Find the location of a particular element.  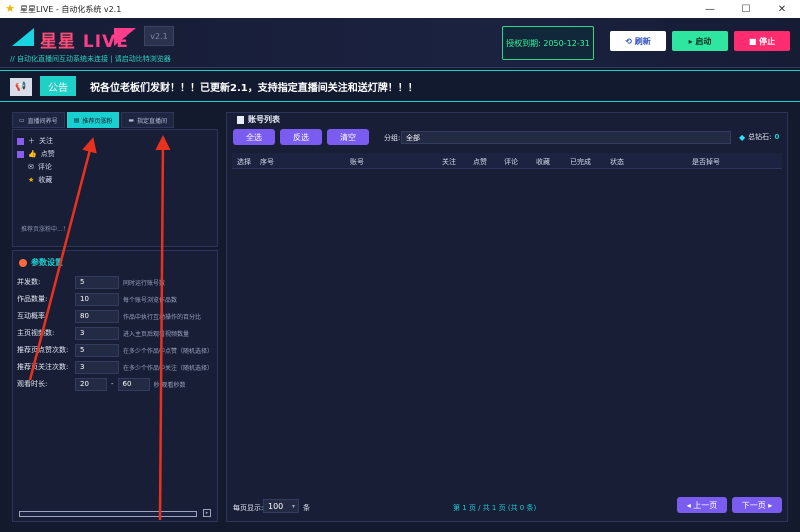

param-desc: 秒 观看秒数 is located at coordinates (169, 385).